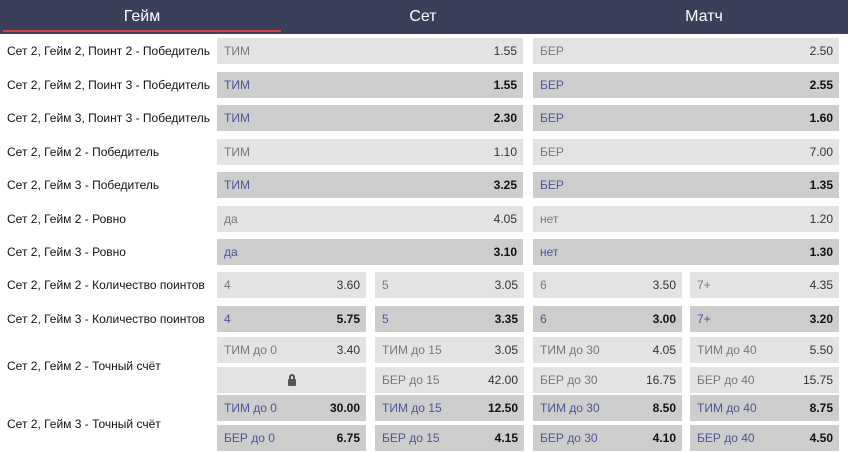 The width and height of the screenshot is (848, 452). I want to click on odds-button: ТИМ 3.25, so click(370, 185).